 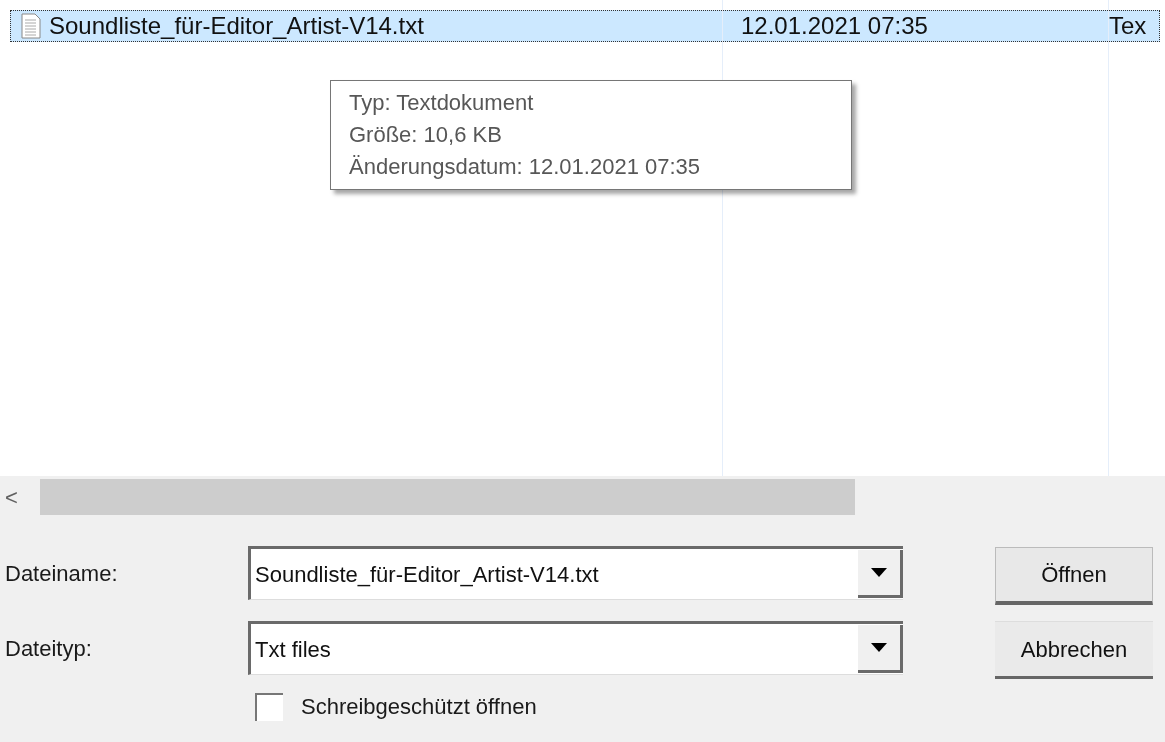 What do you see at coordinates (31, 26) in the screenshot?
I see `text-file-icon` at bounding box center [31, 26].